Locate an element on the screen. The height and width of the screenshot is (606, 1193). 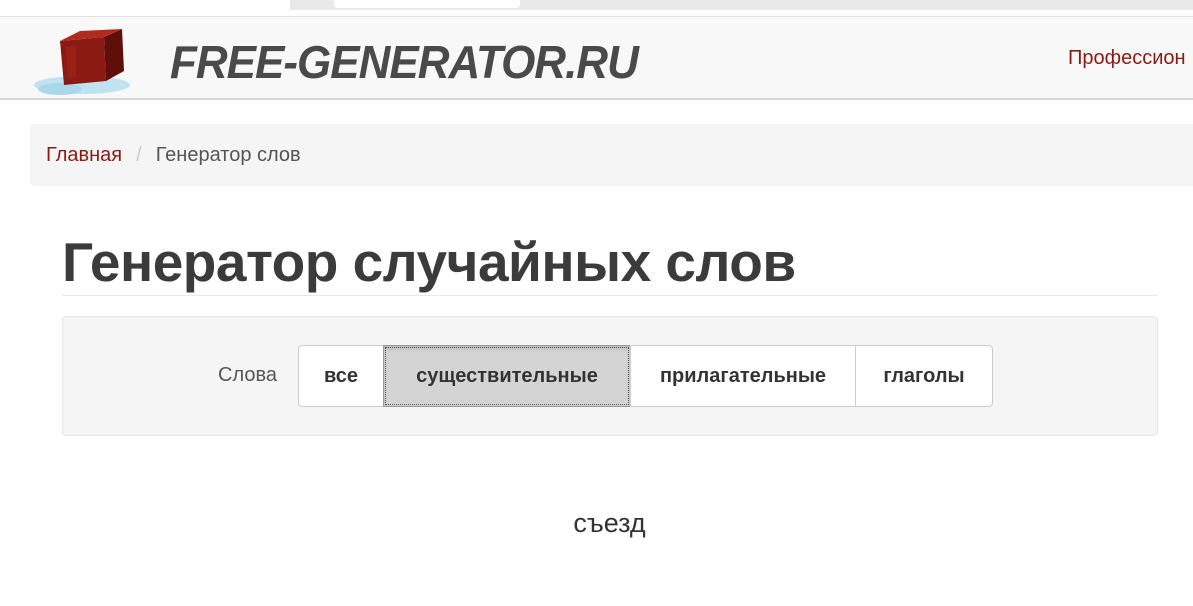
site-logo: FREE-GENERATOR.RU is located at coordinates (334, 59).